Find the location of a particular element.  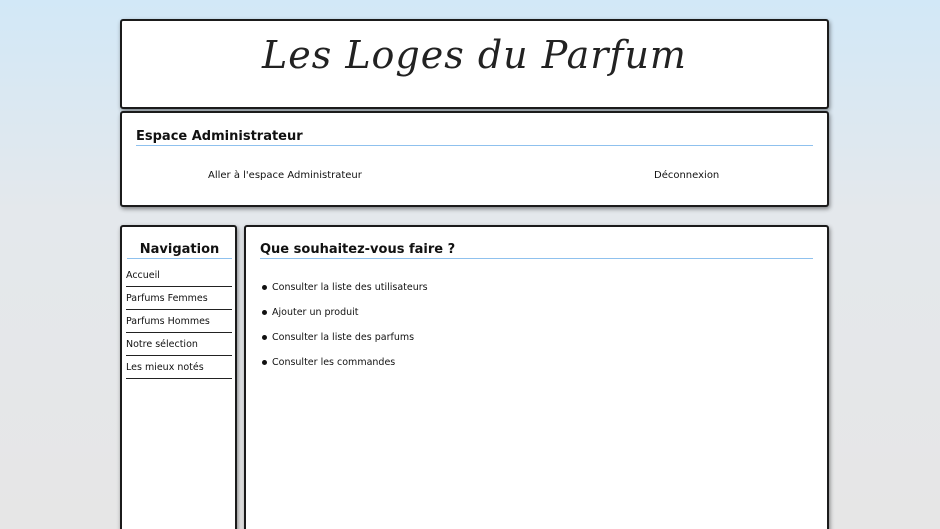

nav-item-parfums-femmes: Parfums Femmes is located at coordinates (179, 299).